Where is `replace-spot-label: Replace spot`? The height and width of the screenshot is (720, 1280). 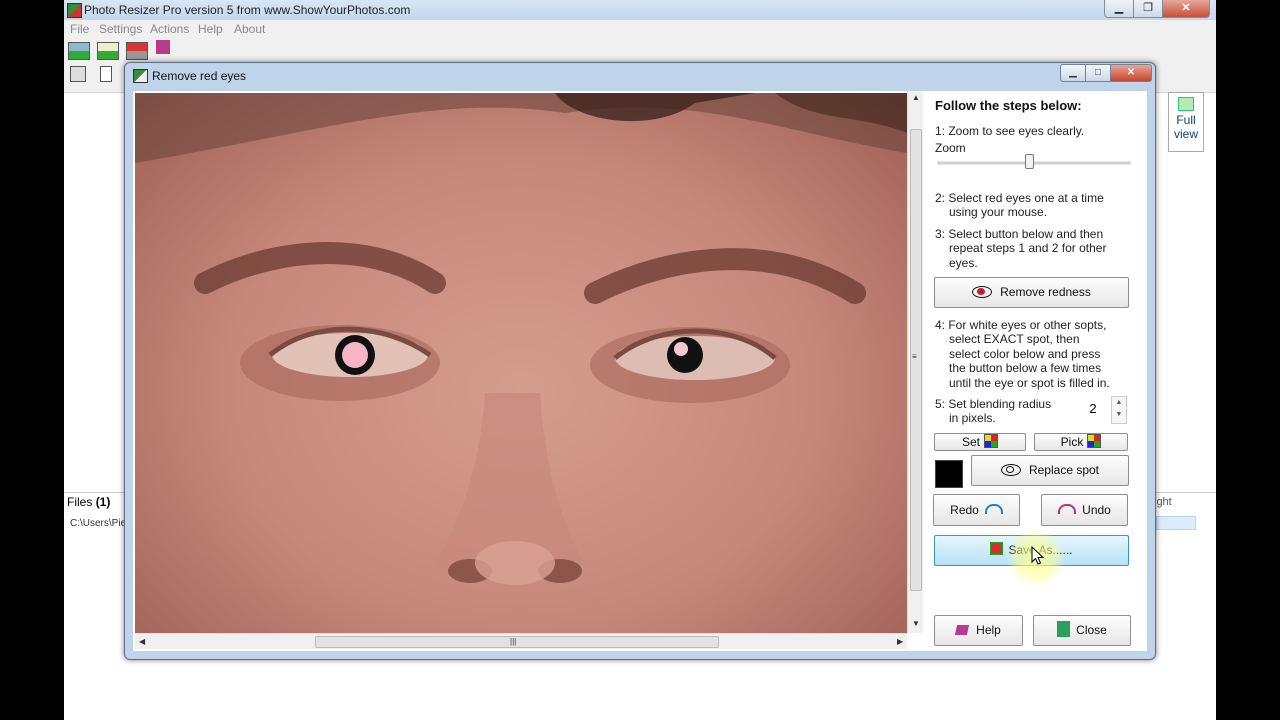
replace-spot-label: Replace spot is located at coordinates (1064, 470).